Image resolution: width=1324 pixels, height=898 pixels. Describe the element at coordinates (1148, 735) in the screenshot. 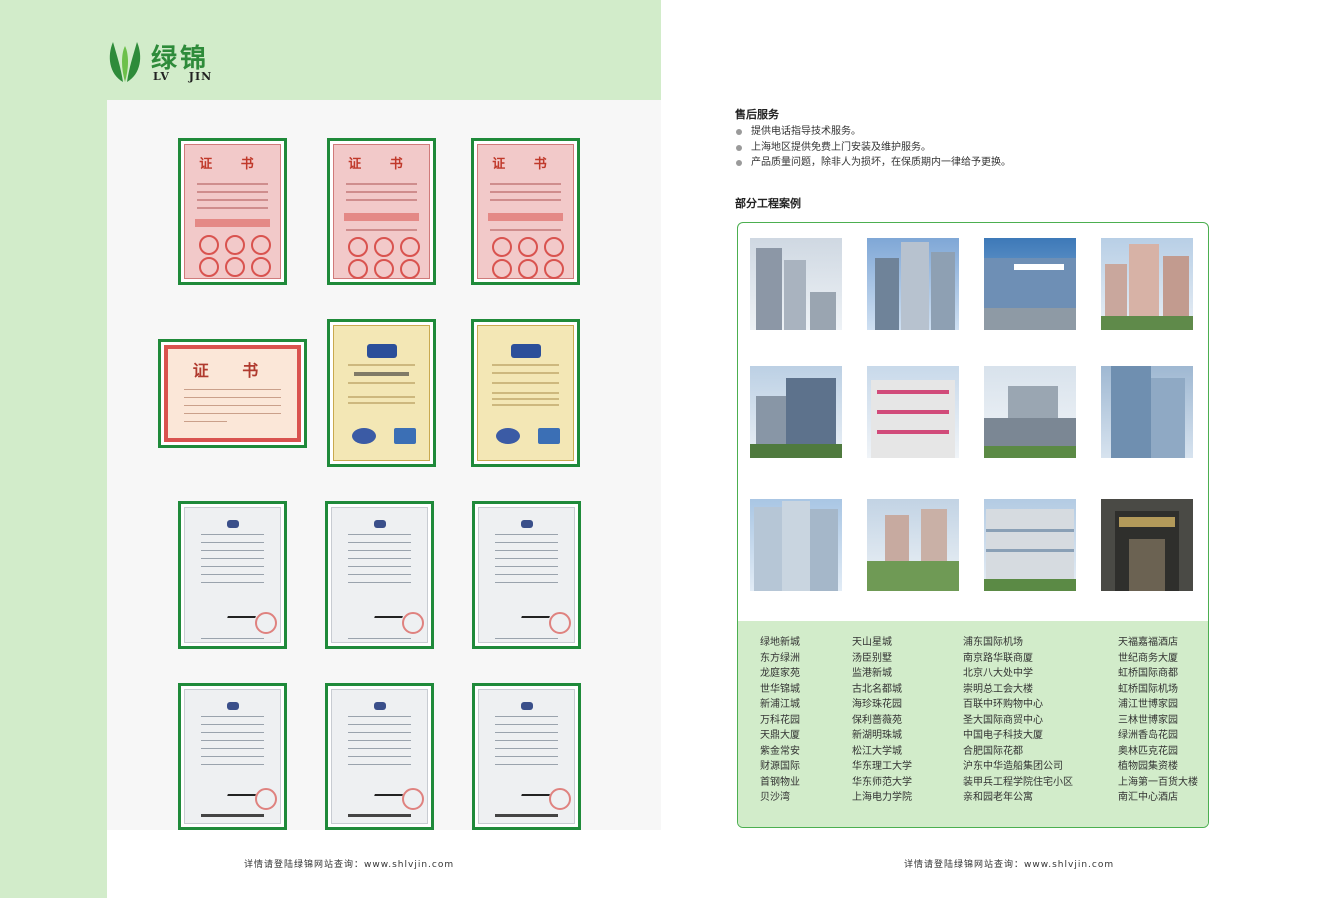

I see `project-name: 绿洲香岛花园` at that location.